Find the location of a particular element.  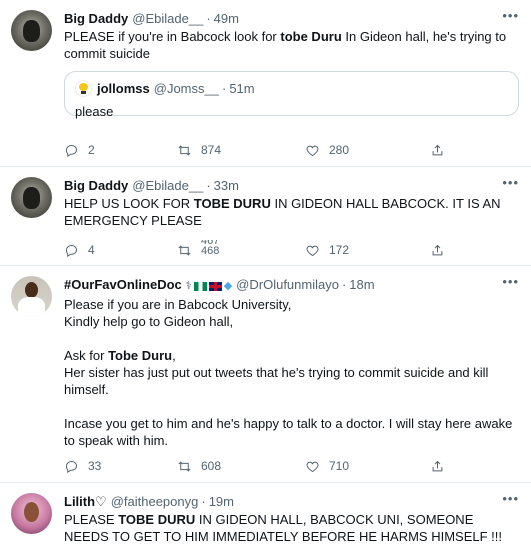

tweet-text-part: , is located at coordinates (174, 355).